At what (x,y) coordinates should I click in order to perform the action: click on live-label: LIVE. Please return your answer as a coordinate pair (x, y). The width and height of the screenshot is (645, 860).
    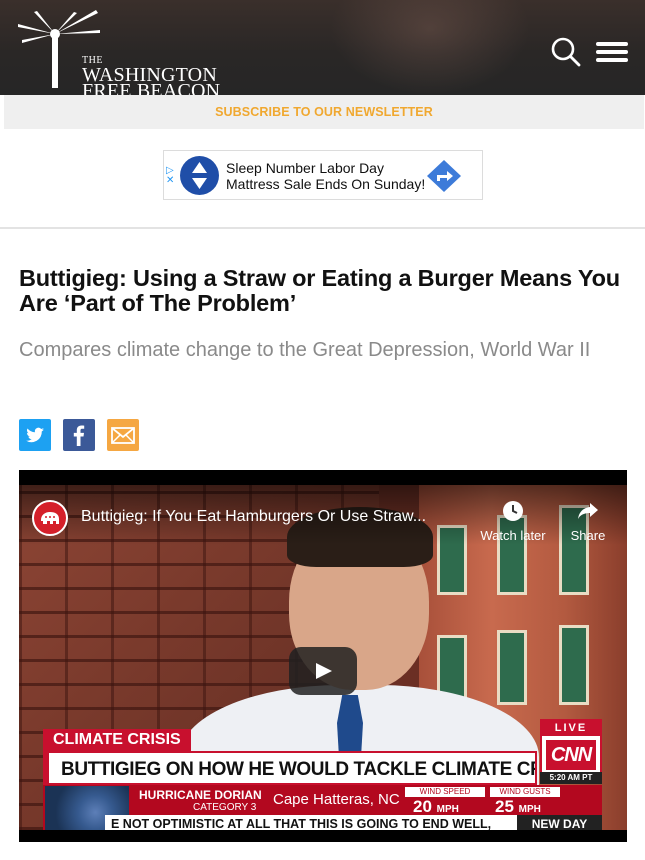
    Looking at the image, I should click on (571, 728).